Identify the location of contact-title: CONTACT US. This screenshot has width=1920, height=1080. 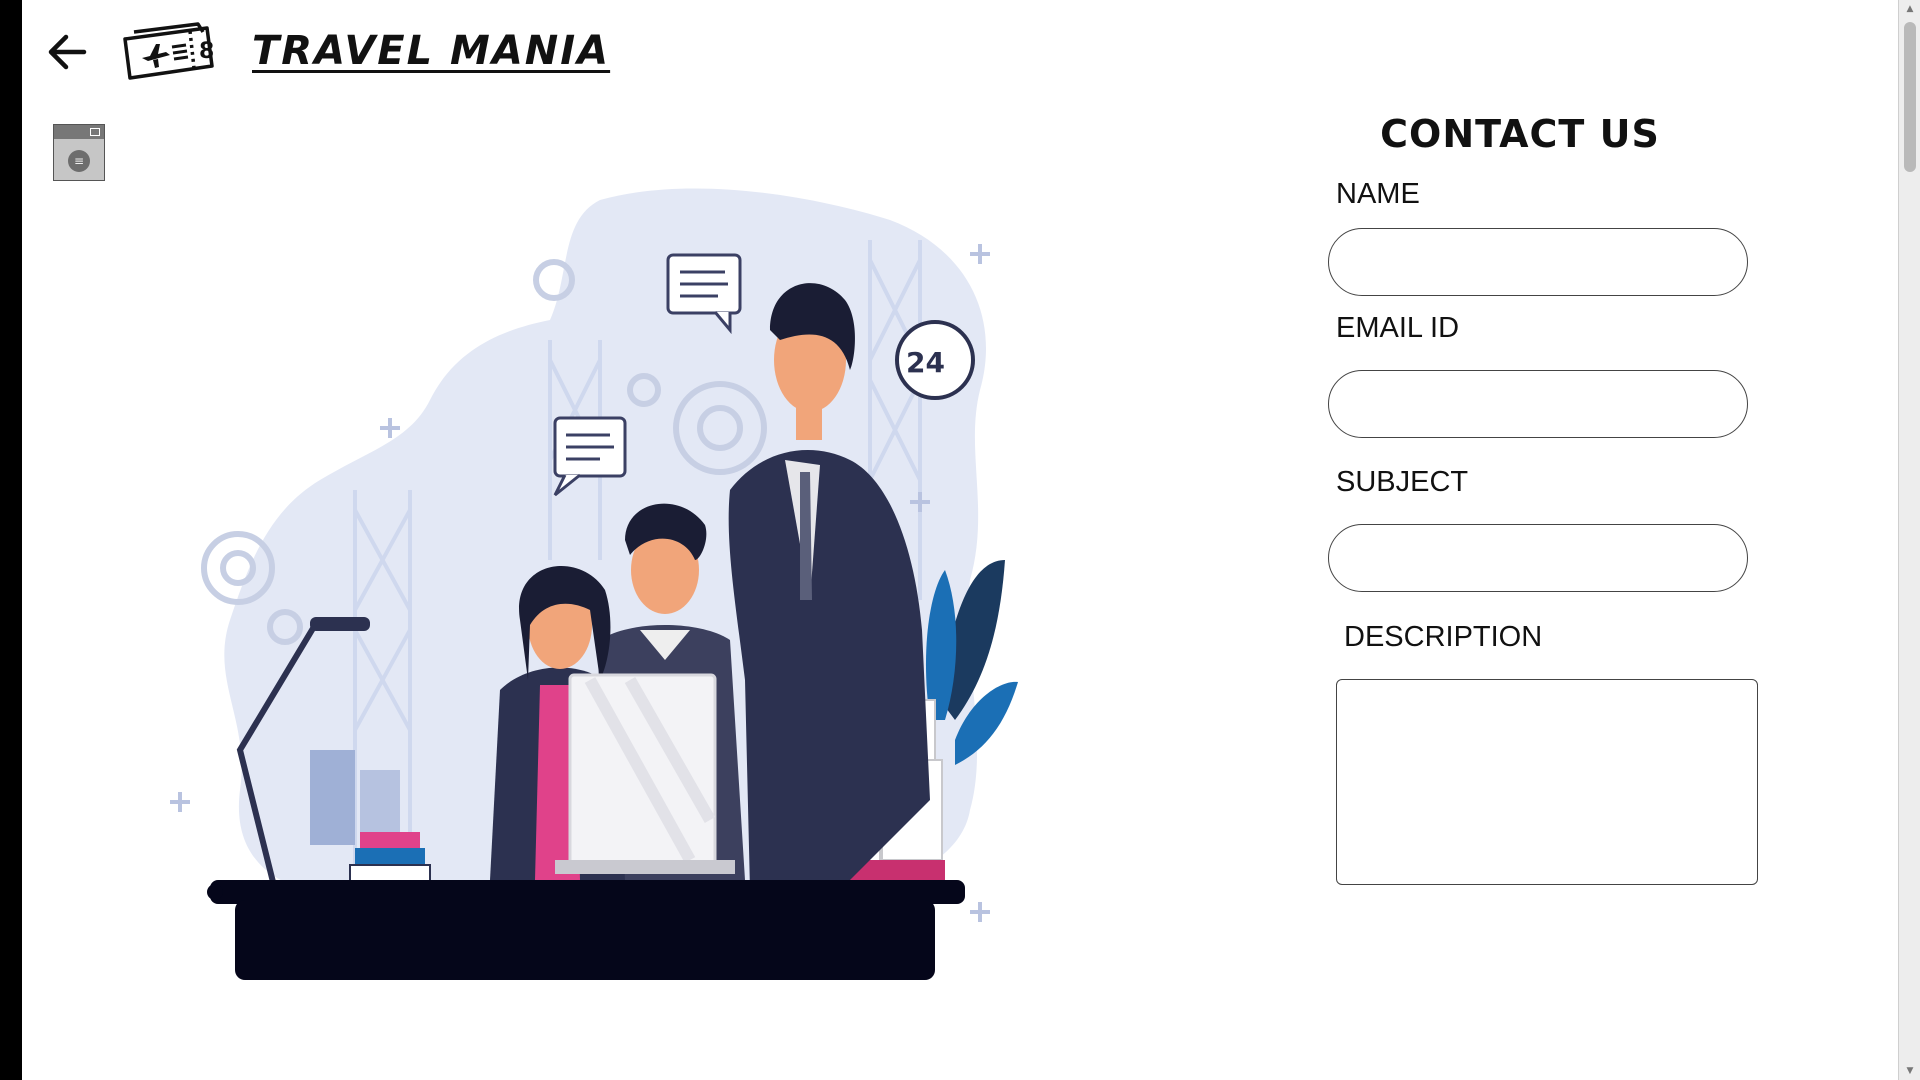
(1520, 134).